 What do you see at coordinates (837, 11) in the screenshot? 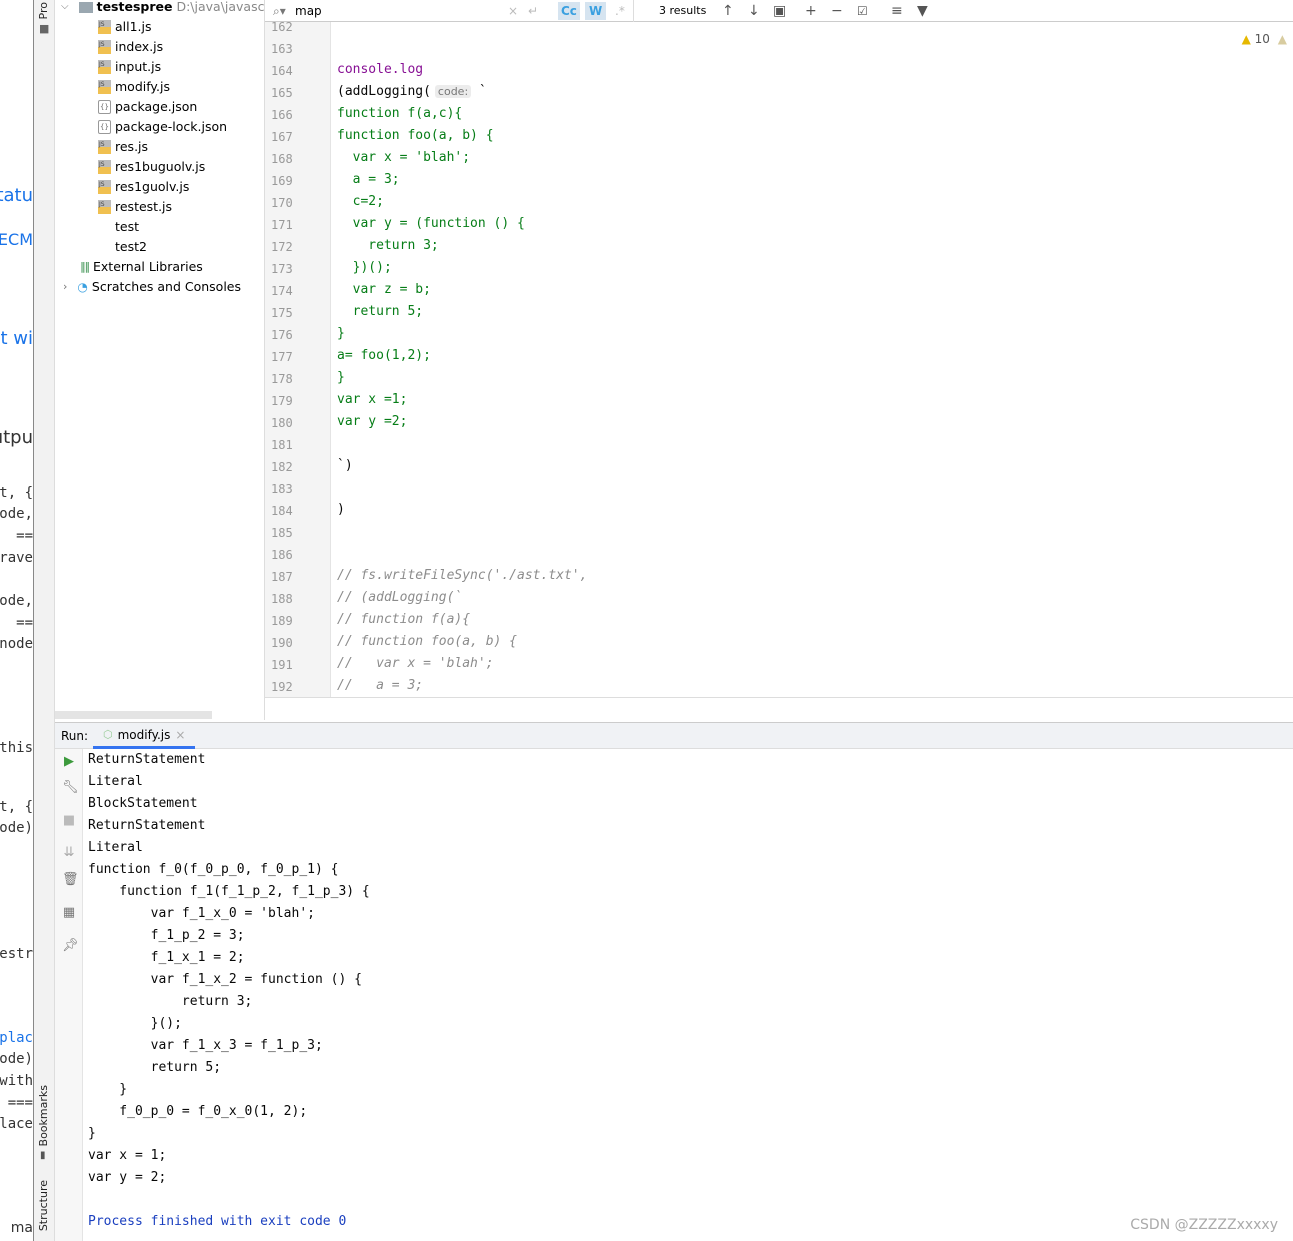
I see `remove-occurrence-icon: −` at bounding box center [837, 11].